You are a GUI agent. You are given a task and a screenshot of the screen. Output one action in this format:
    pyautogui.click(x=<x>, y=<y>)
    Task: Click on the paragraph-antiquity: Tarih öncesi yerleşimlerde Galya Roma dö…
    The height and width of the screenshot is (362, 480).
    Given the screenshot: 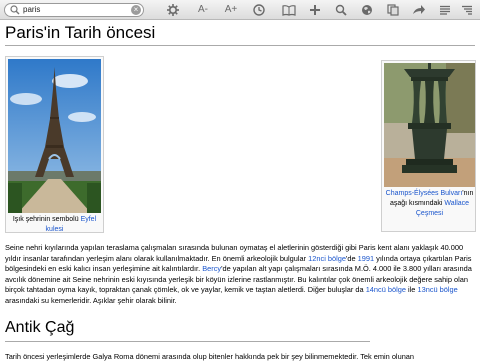 What is the action you would take?
    pyautogui.click(x=210, y=356)
    